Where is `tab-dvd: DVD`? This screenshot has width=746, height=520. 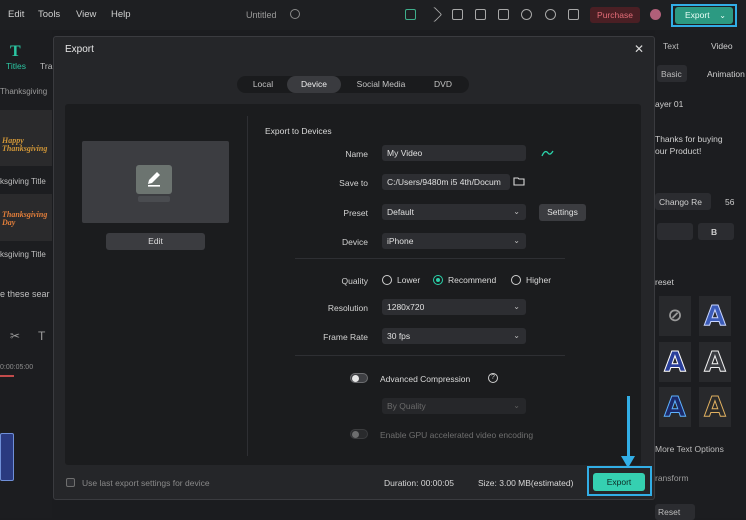 tab-dvd: DVD is located at coordinates (443, 84).